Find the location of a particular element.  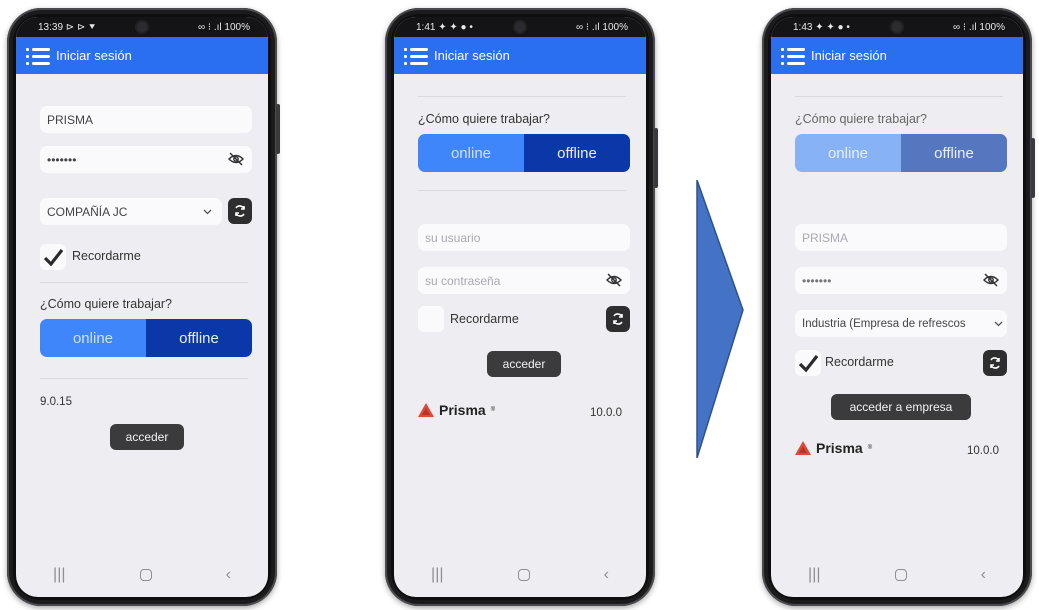

company-select: Industria (Empresa de refrescos is located at coordinates (901, 323).